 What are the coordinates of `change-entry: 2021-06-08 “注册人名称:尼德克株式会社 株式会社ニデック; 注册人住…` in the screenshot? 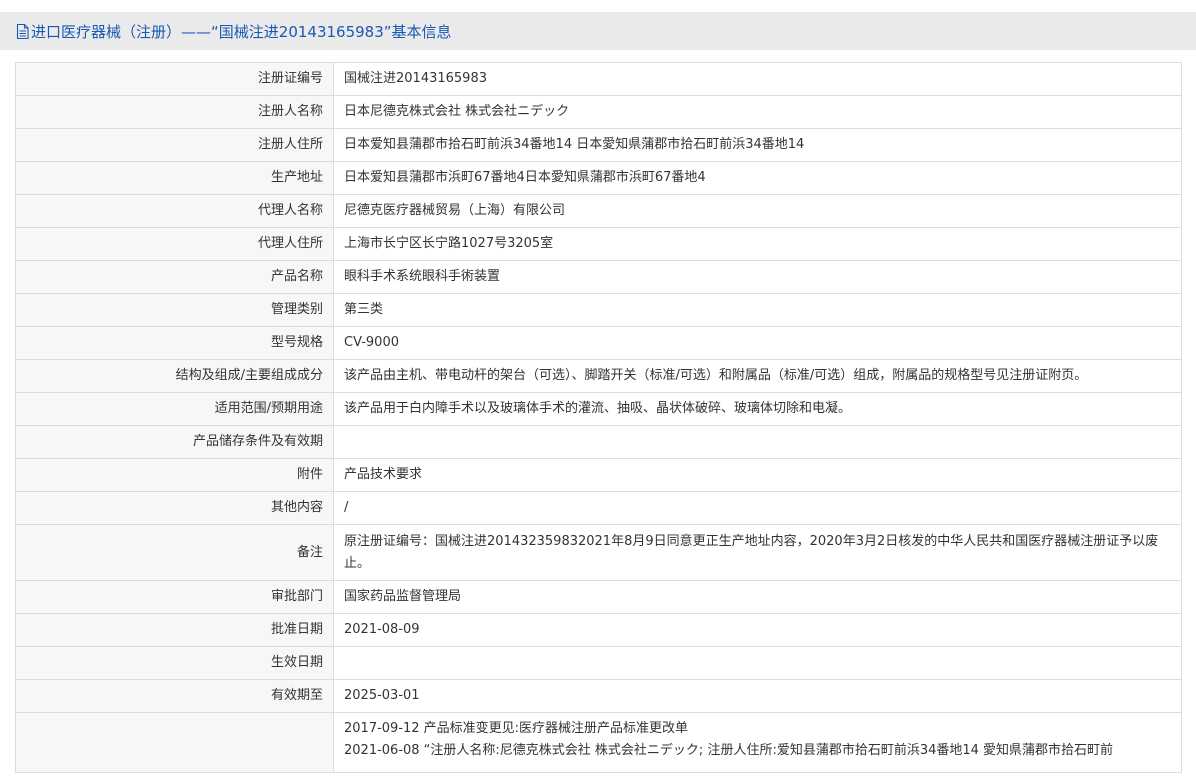 It's located at (729, 750).